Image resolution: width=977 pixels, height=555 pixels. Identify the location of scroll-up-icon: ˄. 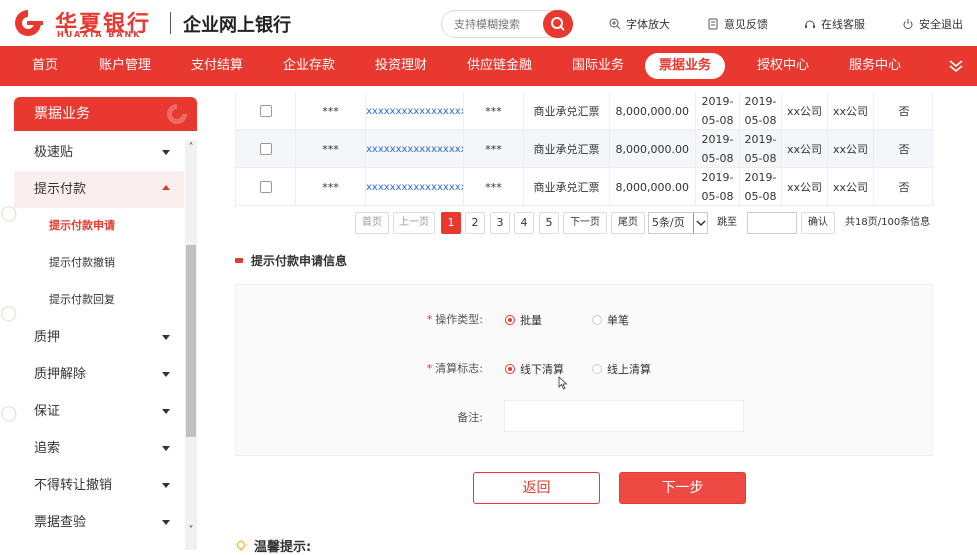
(191, 148).